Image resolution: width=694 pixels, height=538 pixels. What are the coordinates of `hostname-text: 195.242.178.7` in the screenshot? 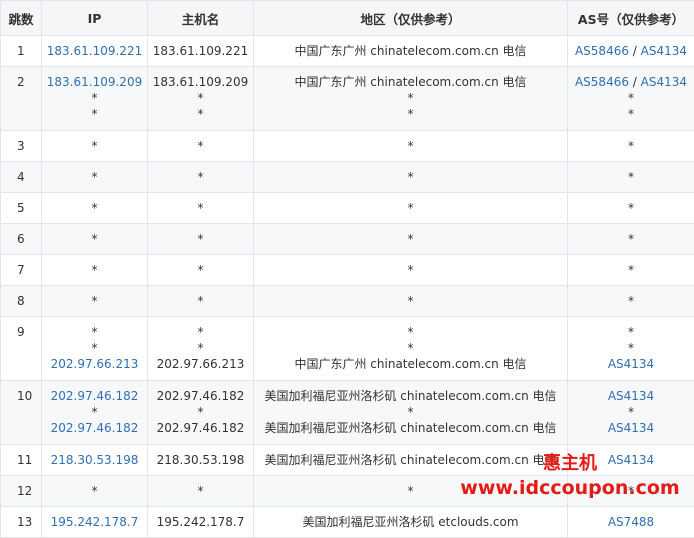 It's located at (200, 522).